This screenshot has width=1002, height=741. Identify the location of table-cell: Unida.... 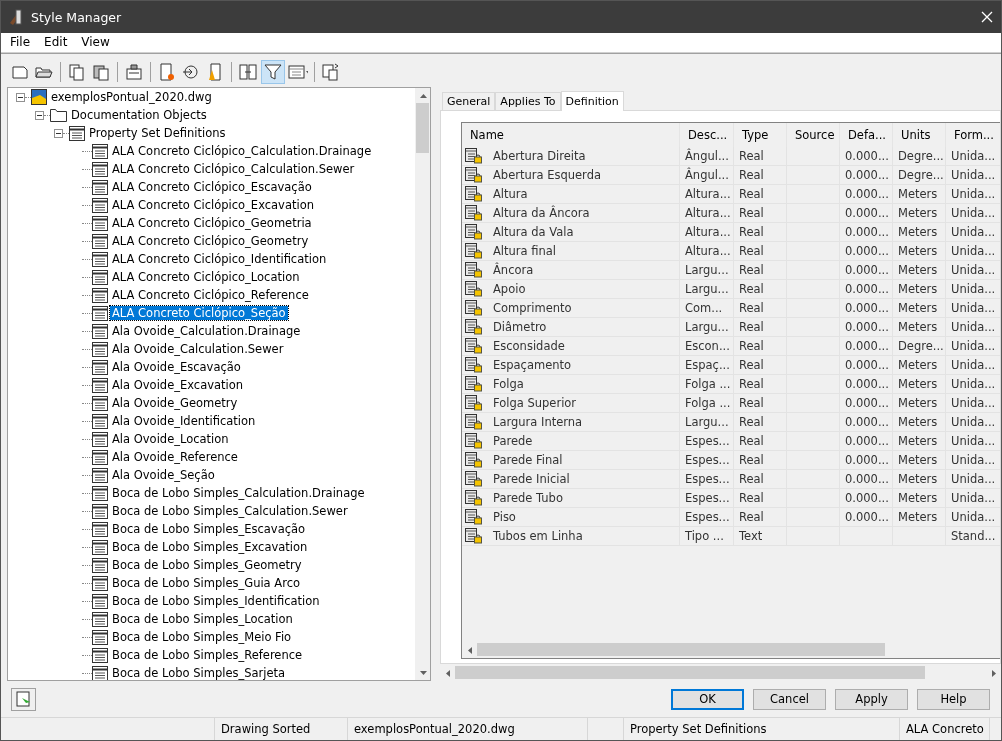
(973, 156).